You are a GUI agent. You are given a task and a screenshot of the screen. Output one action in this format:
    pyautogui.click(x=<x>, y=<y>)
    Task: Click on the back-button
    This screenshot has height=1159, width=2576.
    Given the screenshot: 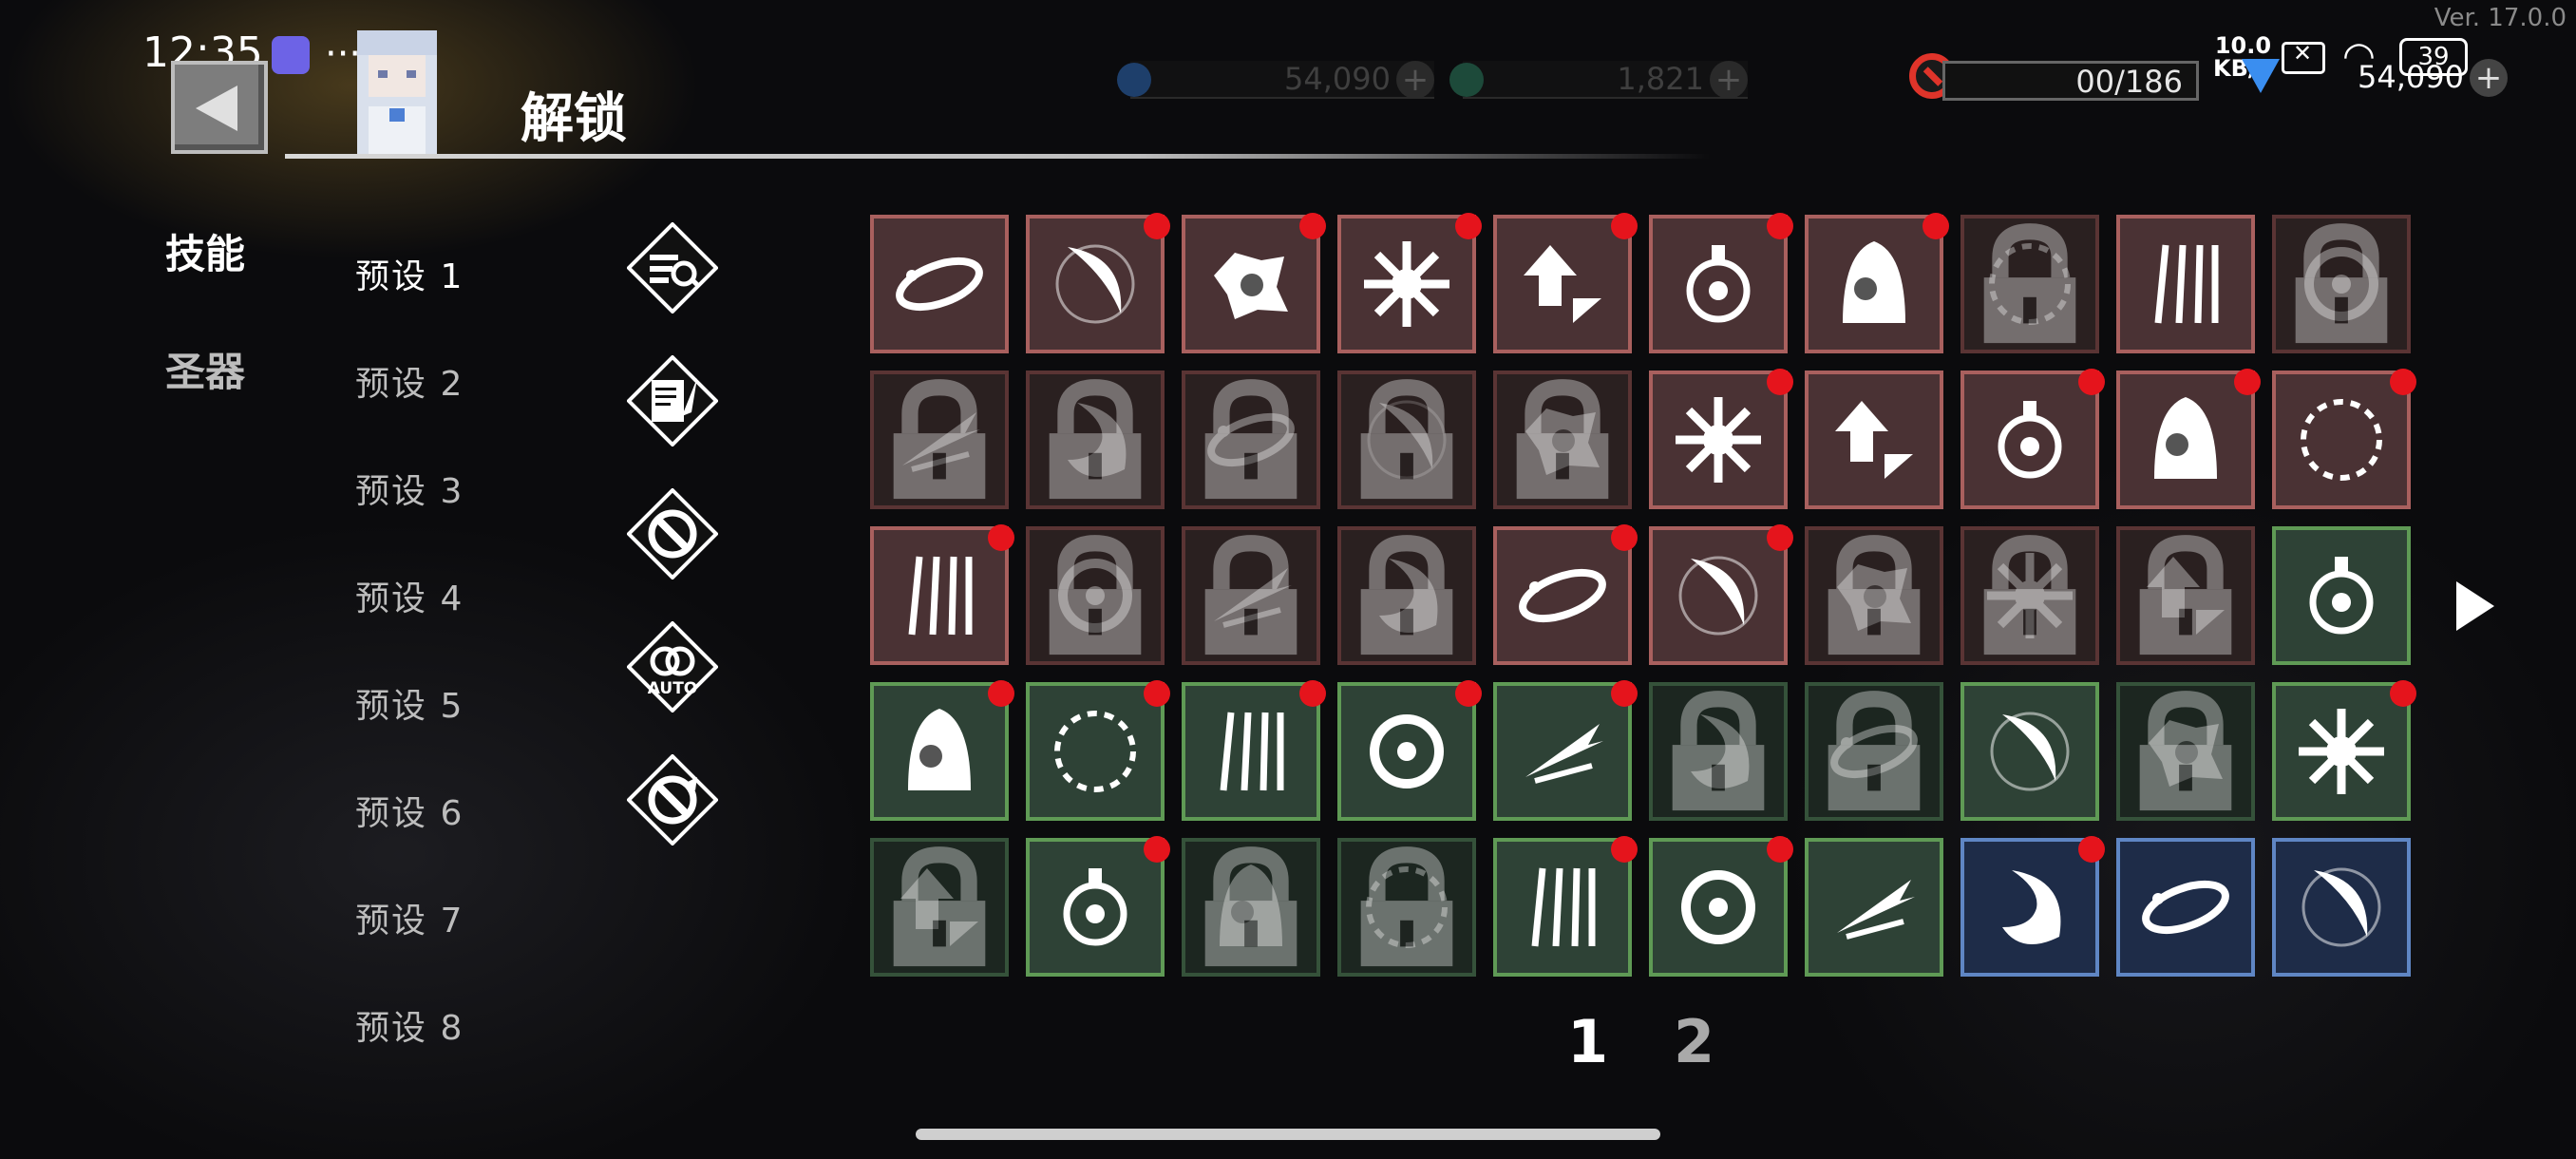 What is the action you would take?
    pyautogui.click(x=219, y=107)
    